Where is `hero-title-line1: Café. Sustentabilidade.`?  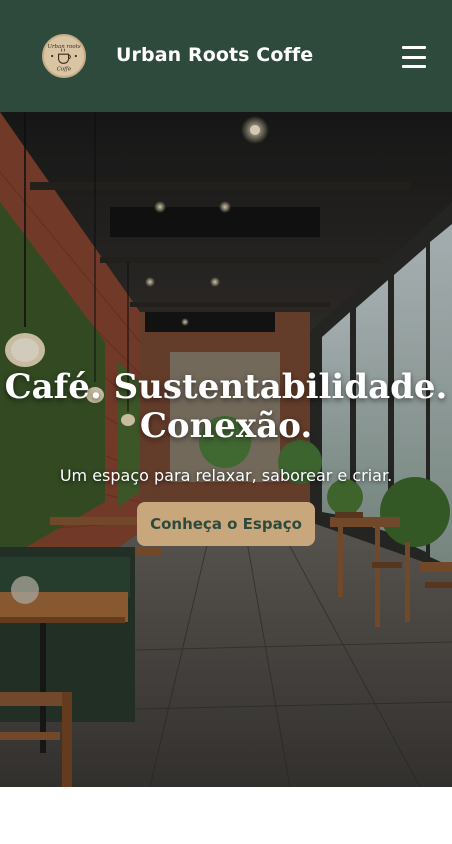 hero-title-line1: Café. Sustentabilidade. is located at coordinates (226, 387).